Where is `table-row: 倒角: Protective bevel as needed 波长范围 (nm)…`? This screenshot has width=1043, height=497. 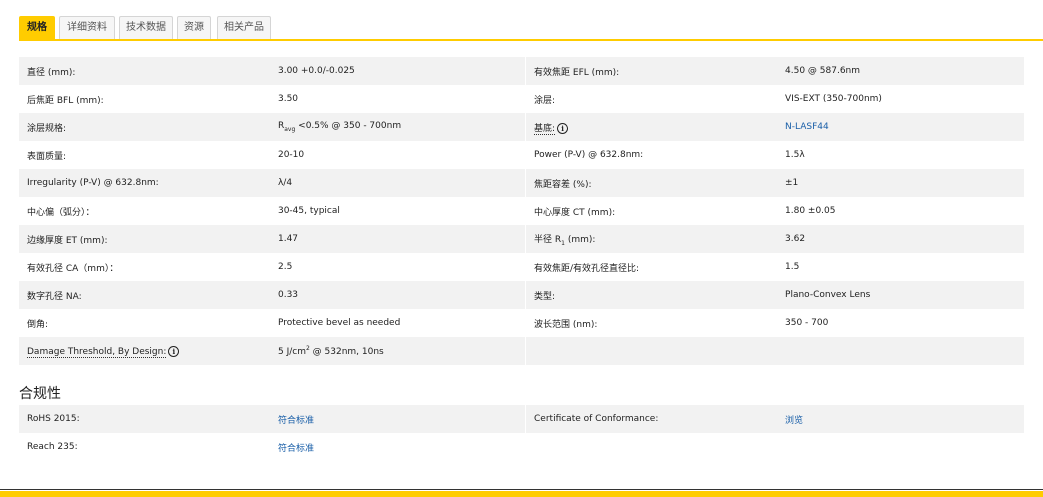 table-row: 倒角: Protective bevel as needed 波长范围 (nm)… is located at coordinates (521, 323).